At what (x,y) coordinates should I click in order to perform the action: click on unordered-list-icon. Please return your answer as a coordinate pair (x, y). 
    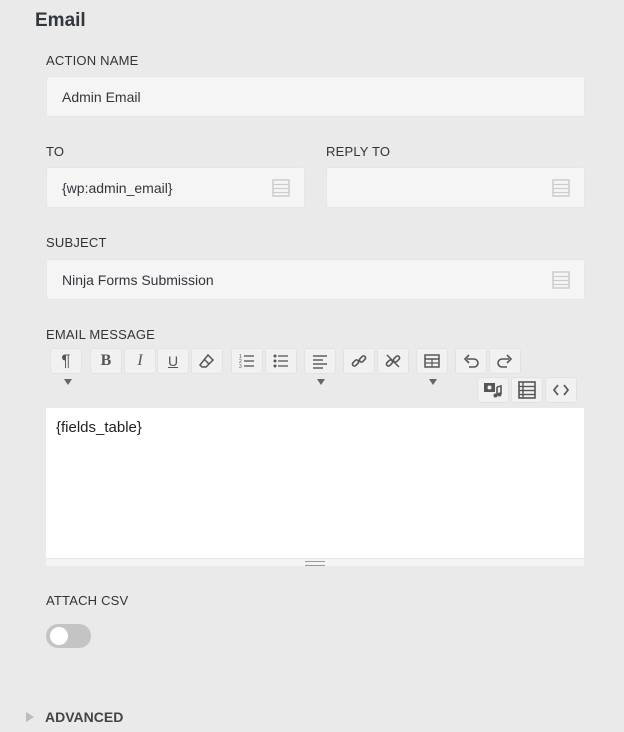
    Looking at the image, I should click on (280, 361).